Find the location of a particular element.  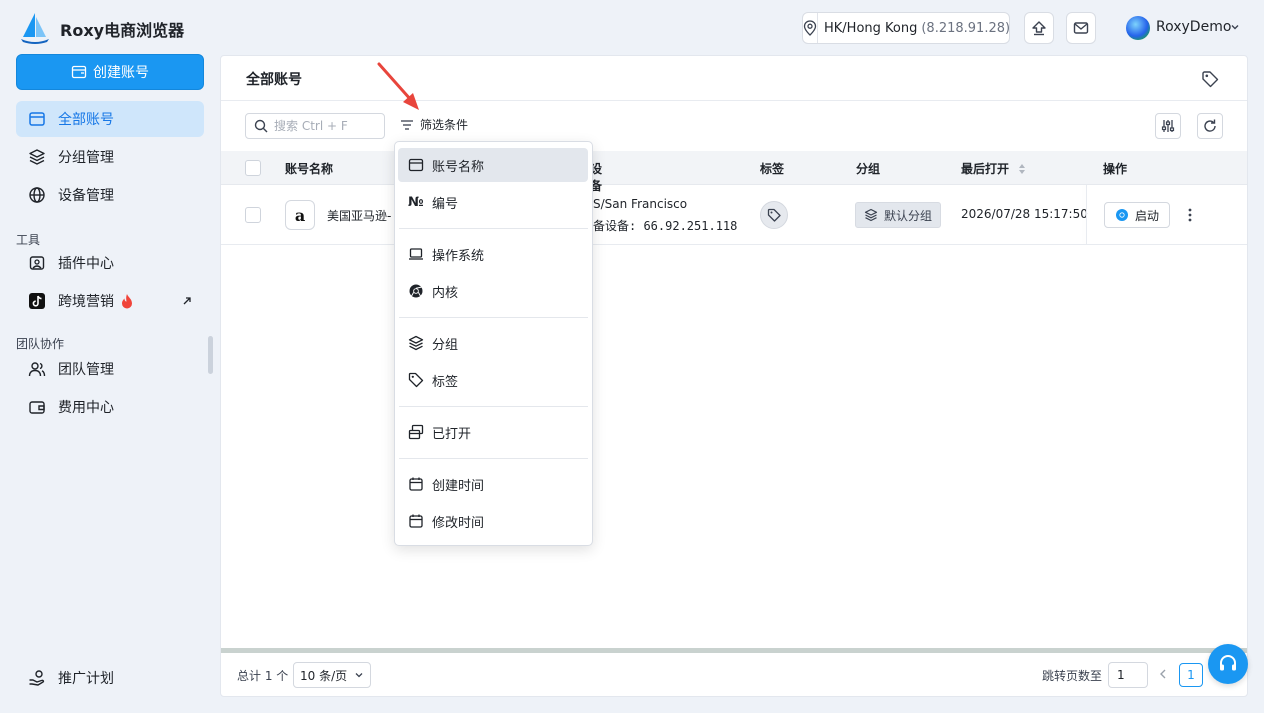

column-header-group: 分组 is located at coordinates (868, 168).